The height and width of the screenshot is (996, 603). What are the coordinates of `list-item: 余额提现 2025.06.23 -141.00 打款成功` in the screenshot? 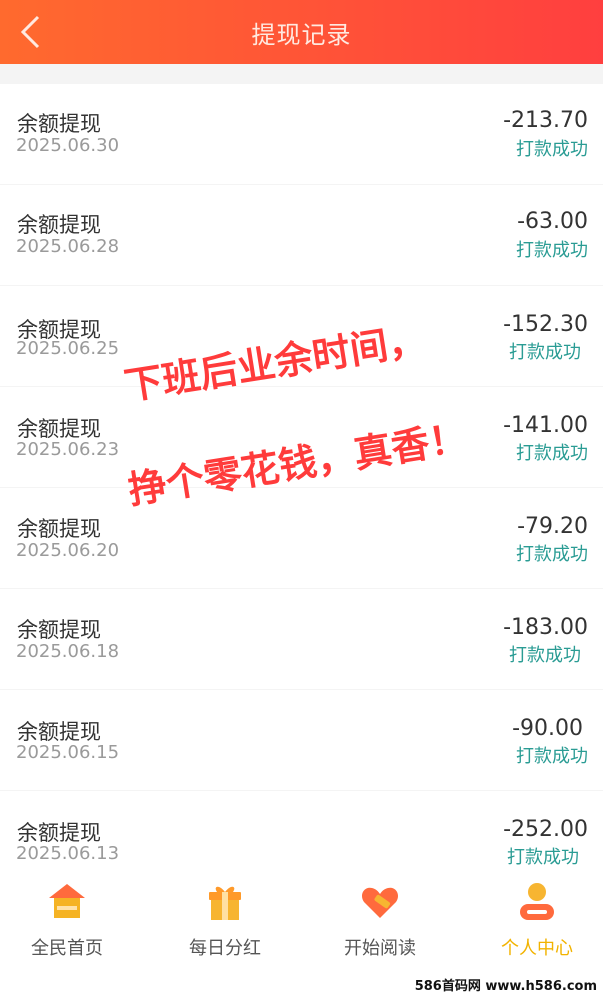 It's located at (301, 437).